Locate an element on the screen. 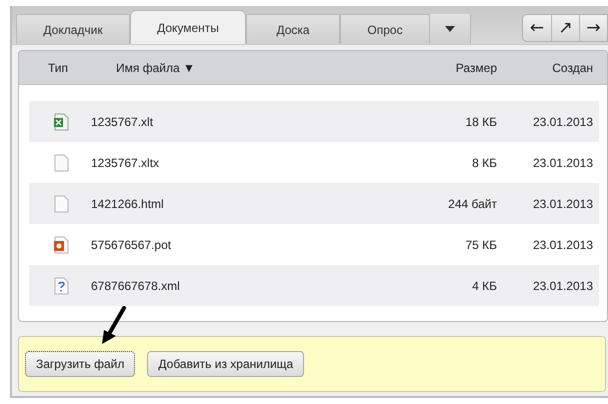 The image size is (608, 404). help-file-icon is located at coordinates (61, 285).